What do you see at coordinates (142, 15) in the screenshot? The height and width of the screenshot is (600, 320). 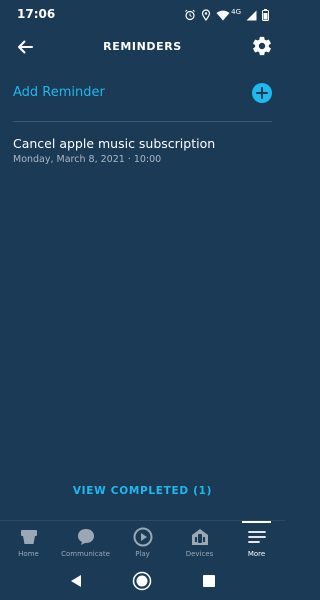 I see `status-bar: 17:06 4G` at bounding box center [142, 15].